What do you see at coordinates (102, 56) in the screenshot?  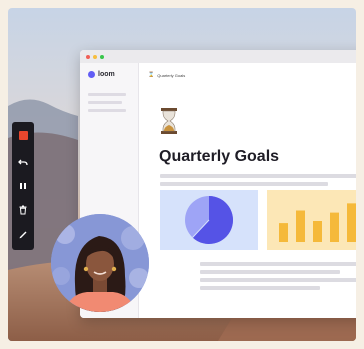 I see `maximize-window-dot` at bounding box center [102, 56].